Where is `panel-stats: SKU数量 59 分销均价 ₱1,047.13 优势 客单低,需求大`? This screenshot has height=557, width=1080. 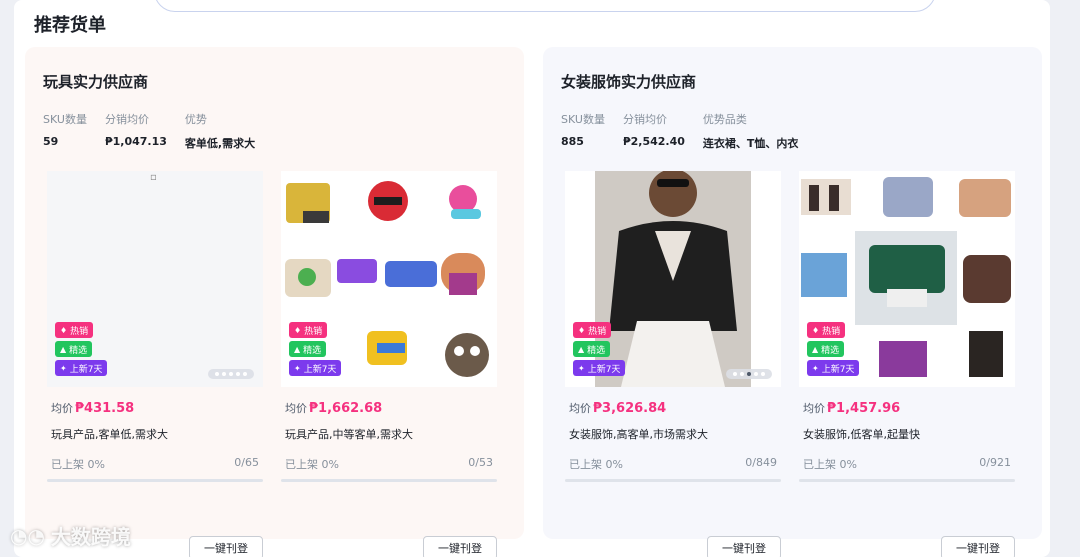
panel-stats: SKU数量 59 分销均价 ₱1,047.13 优势 客单低,需求大 is located at coordinates (149, 131).